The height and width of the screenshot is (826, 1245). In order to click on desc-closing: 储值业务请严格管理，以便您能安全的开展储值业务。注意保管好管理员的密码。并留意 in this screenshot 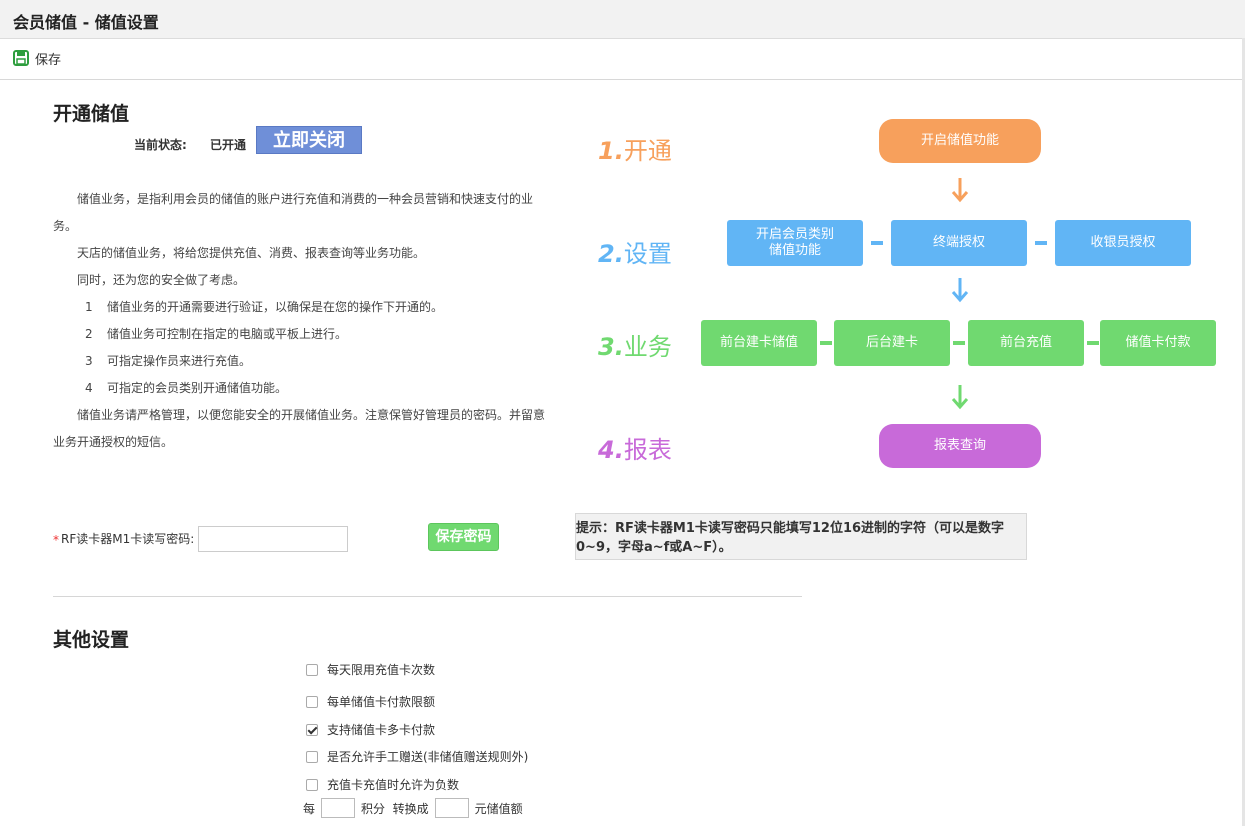, I will do `click(311, 415)`.